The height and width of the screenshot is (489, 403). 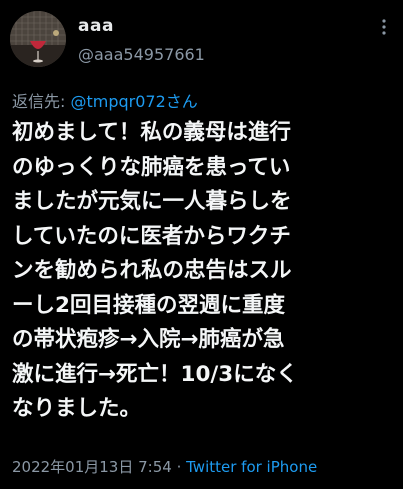 What do you see at coordinates (151, 132) in the screenshot?
I see `tweet-body-line: 初めまして！私の義母は進行` at bounding box center [151, 132].